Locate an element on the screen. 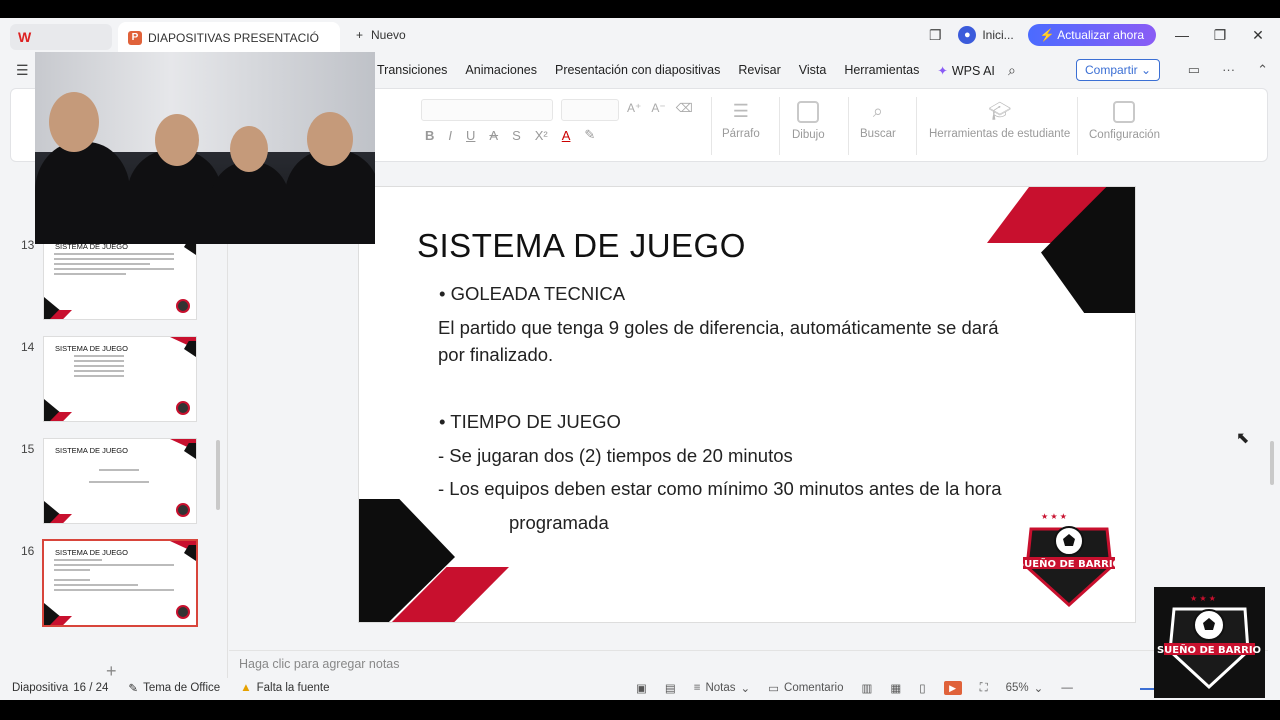 This screenshot has height=720, width=1280. canvas-scrollbar is located at coordinates (1272, 463).